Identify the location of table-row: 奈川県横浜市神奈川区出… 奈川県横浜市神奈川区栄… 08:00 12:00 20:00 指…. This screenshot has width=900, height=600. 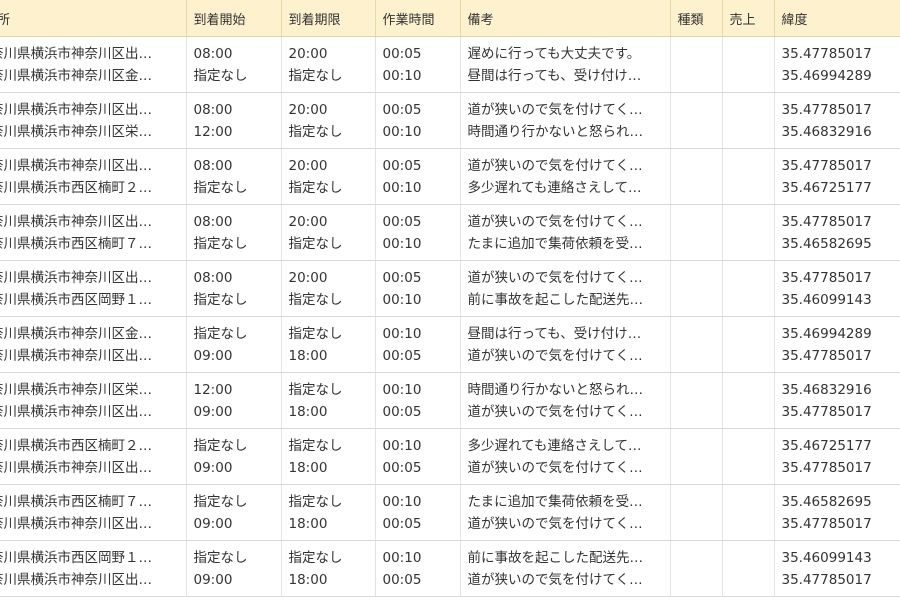
(450, 120).